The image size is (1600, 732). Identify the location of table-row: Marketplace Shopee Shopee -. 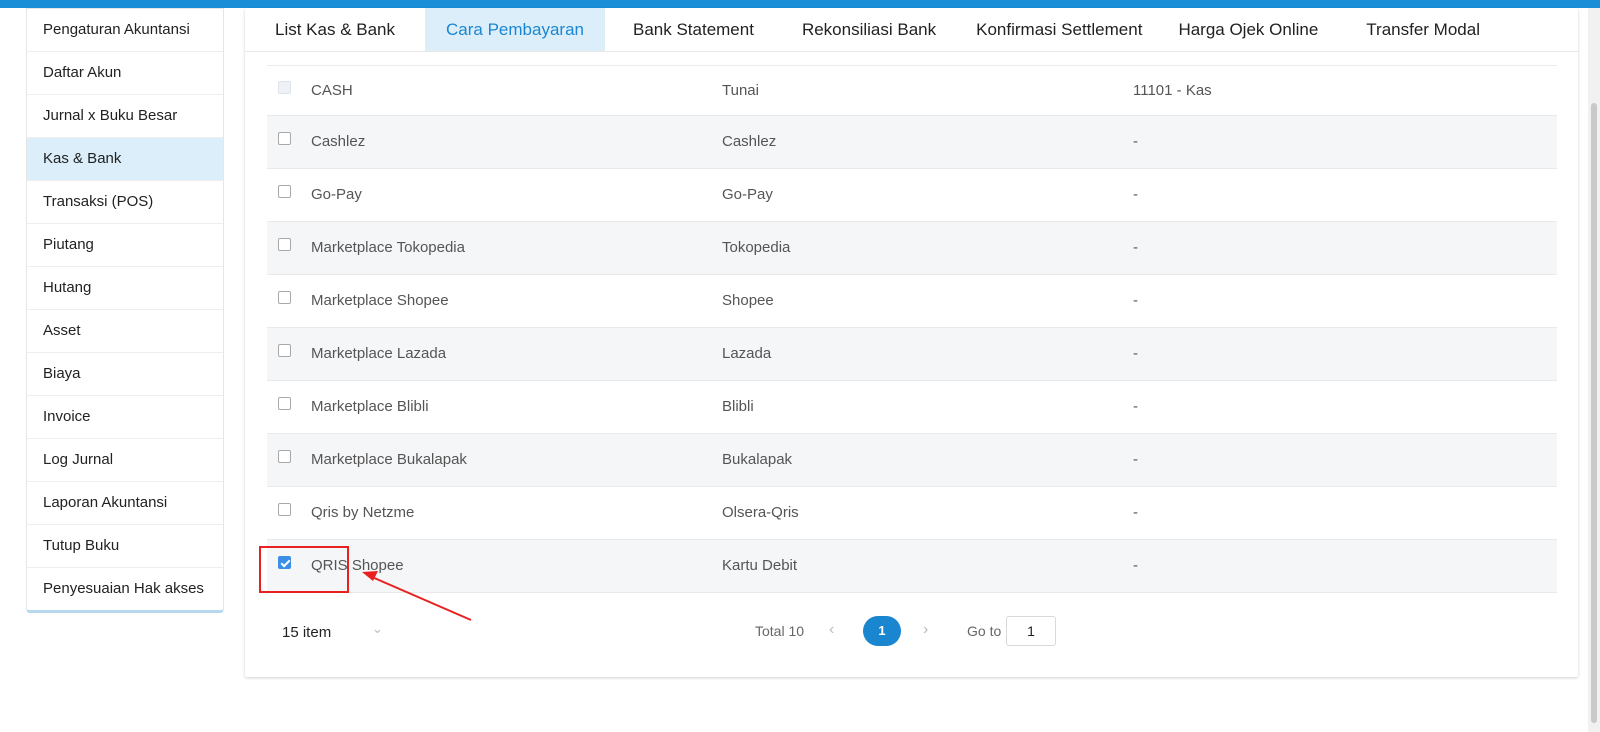
(912, 301).